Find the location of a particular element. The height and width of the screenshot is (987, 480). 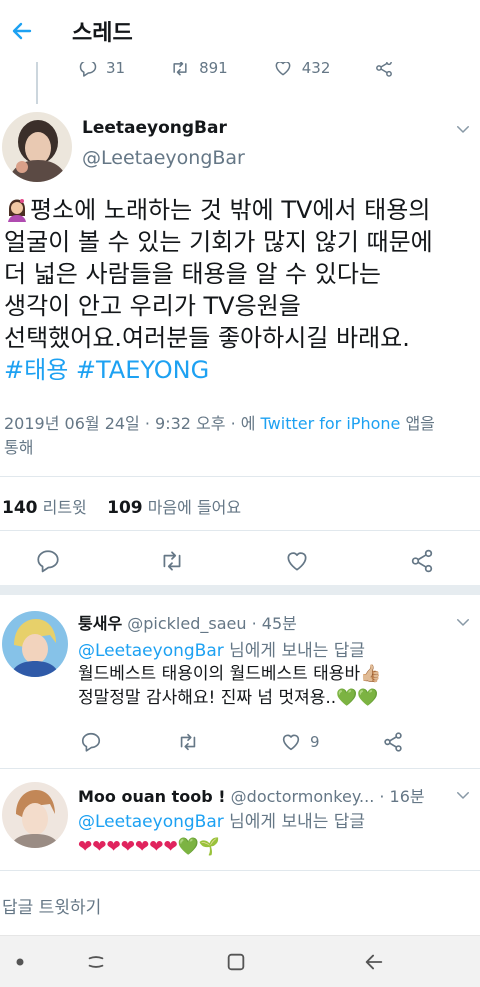

back-button is located at coordinates (22, 31).